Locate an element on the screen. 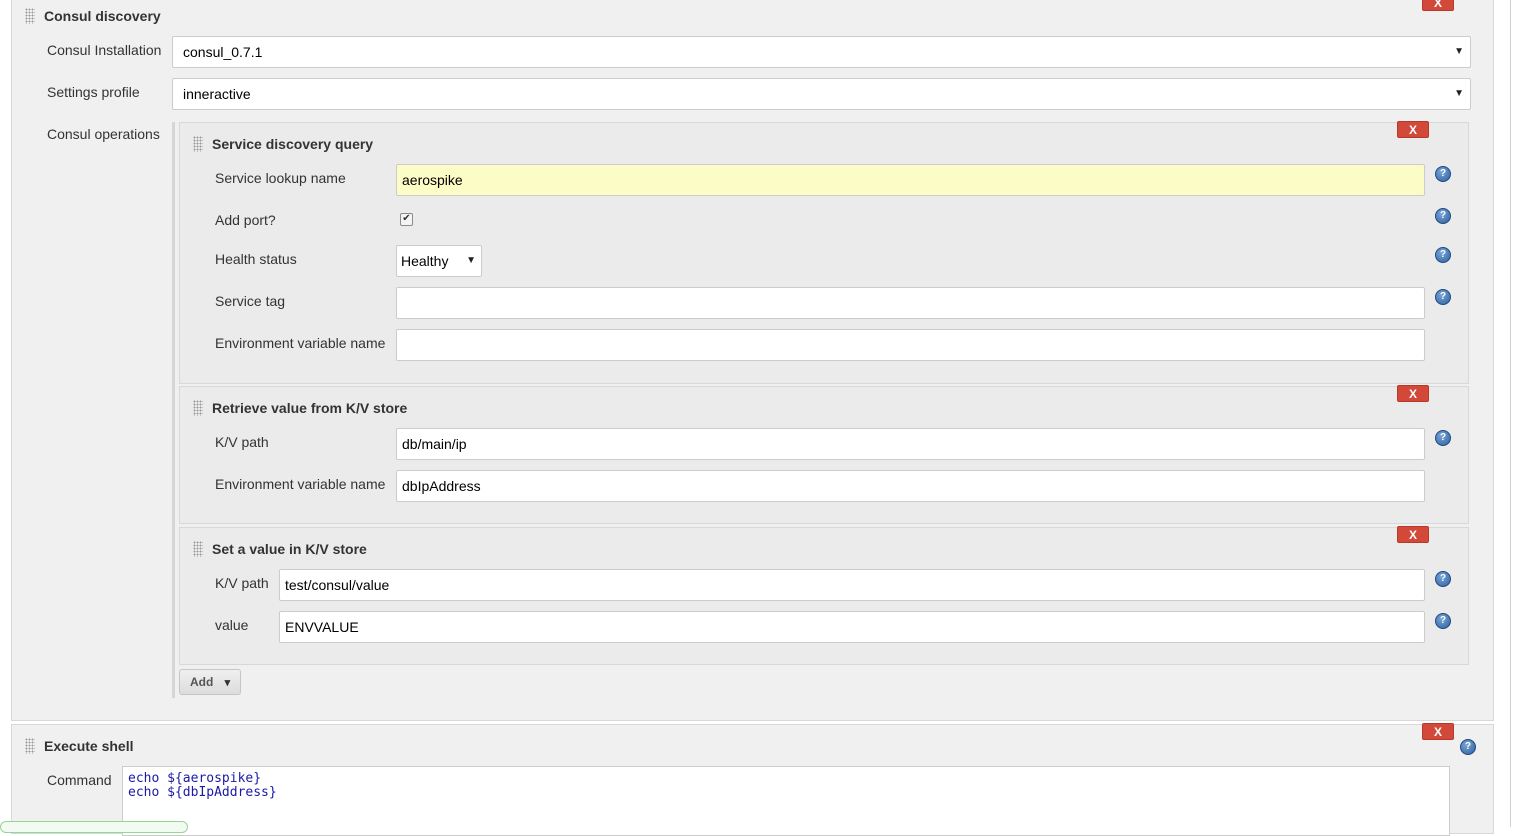  kv-path-input: test/consul/value is located at coordinates (852, 585).